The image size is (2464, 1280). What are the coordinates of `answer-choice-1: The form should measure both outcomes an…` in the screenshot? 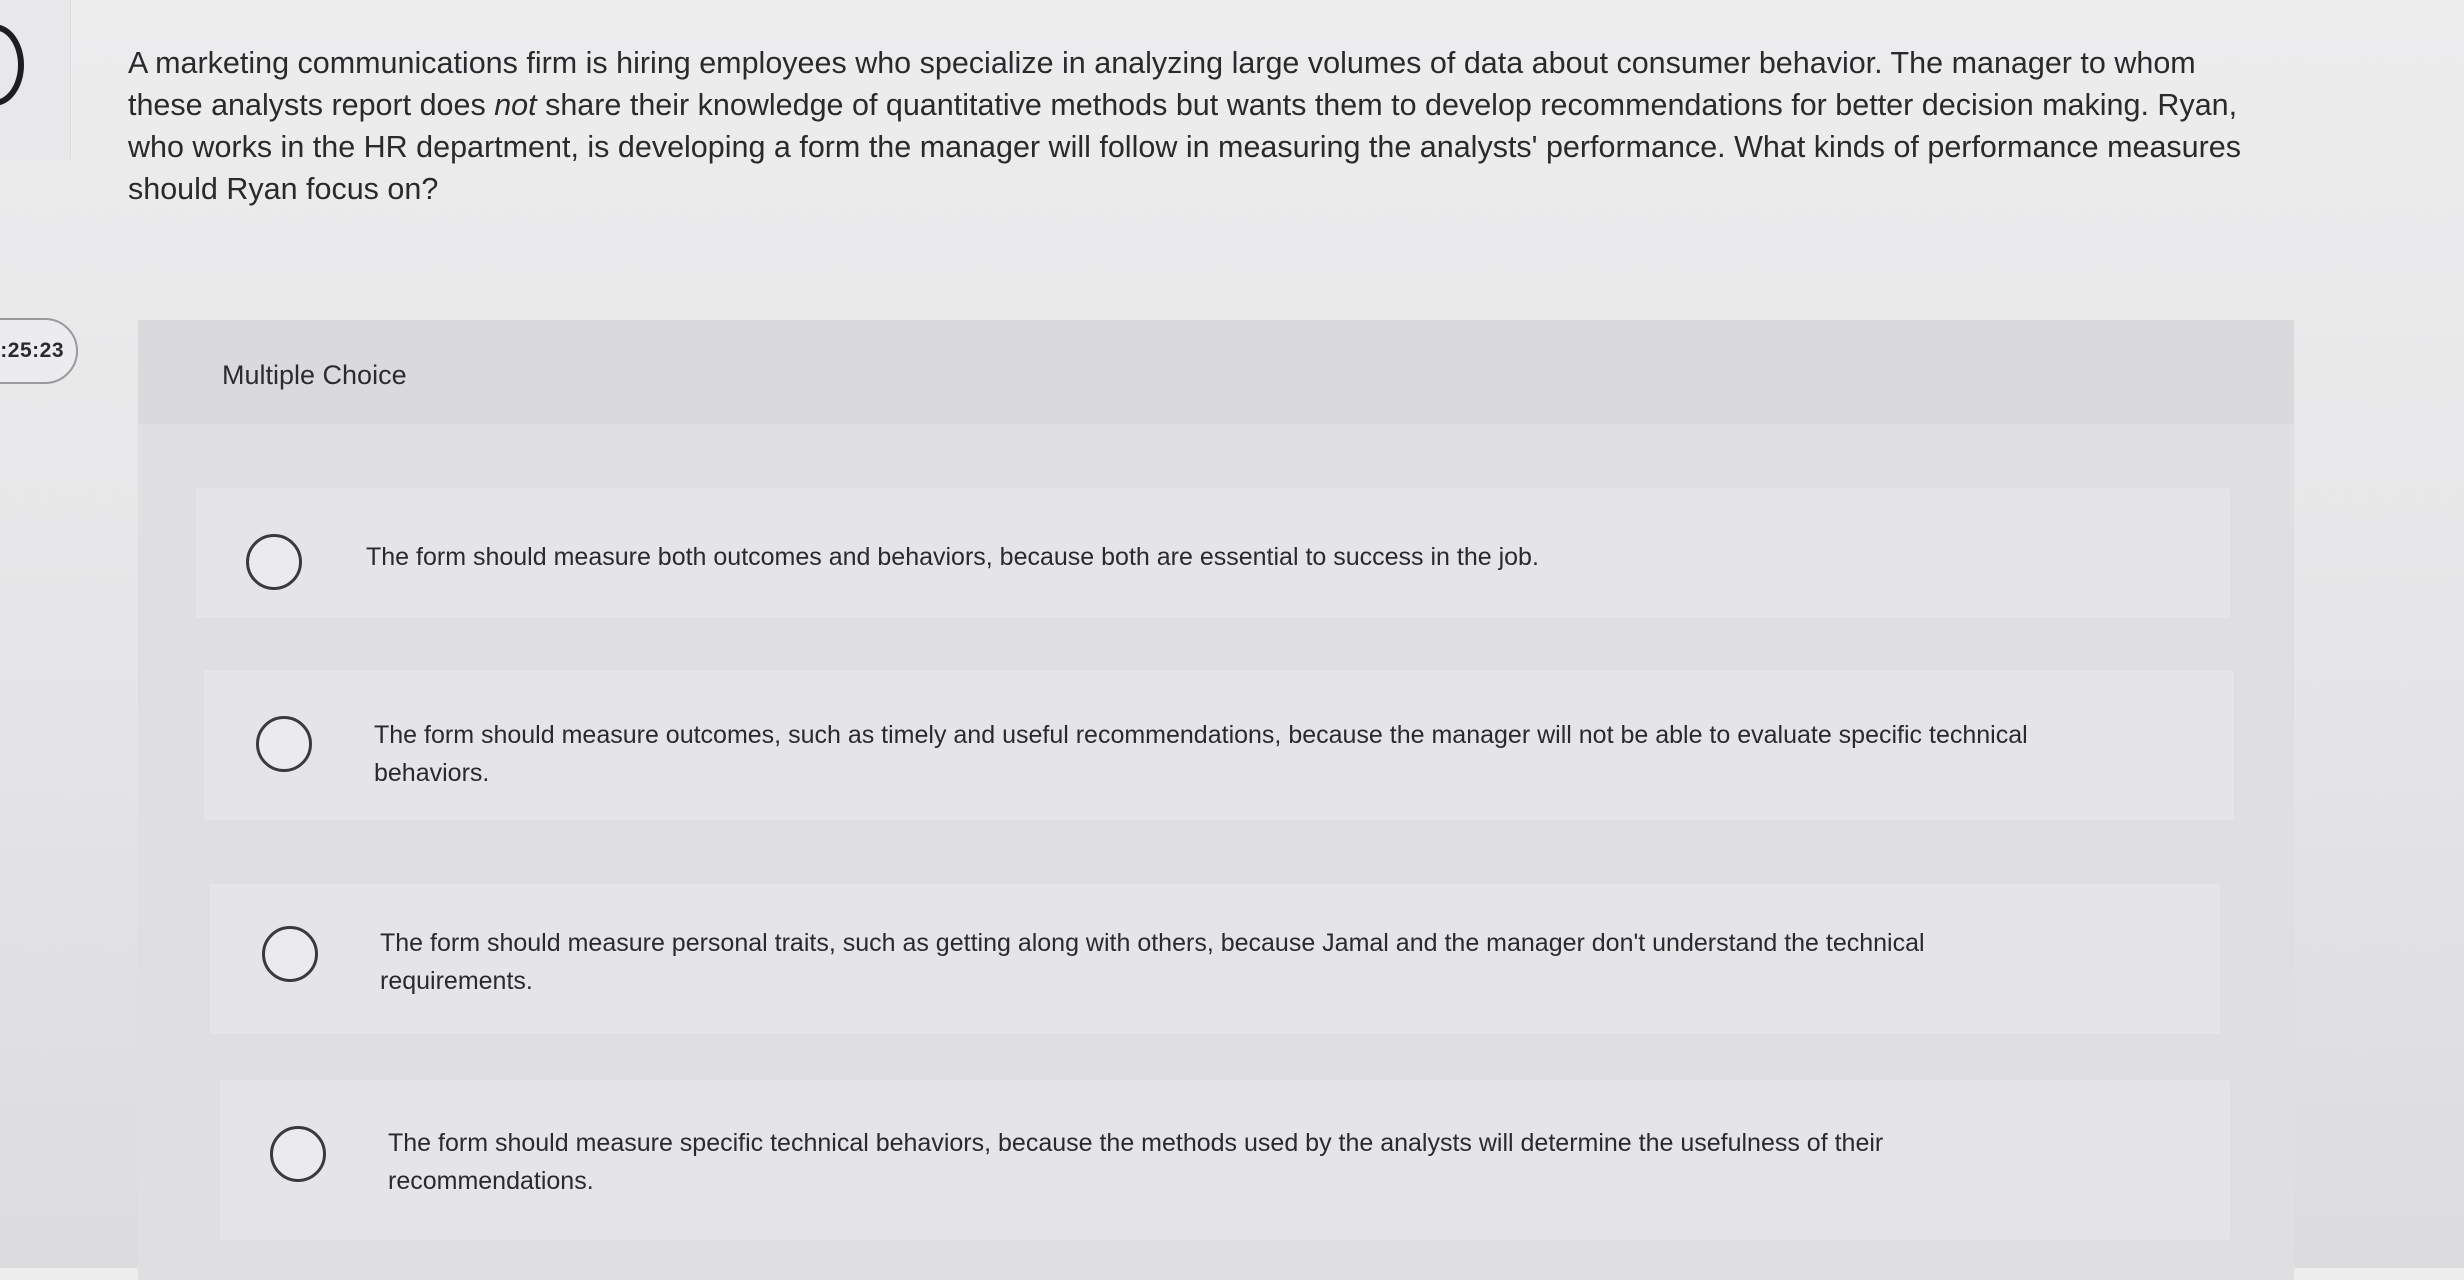 It's located at (1213, 553).